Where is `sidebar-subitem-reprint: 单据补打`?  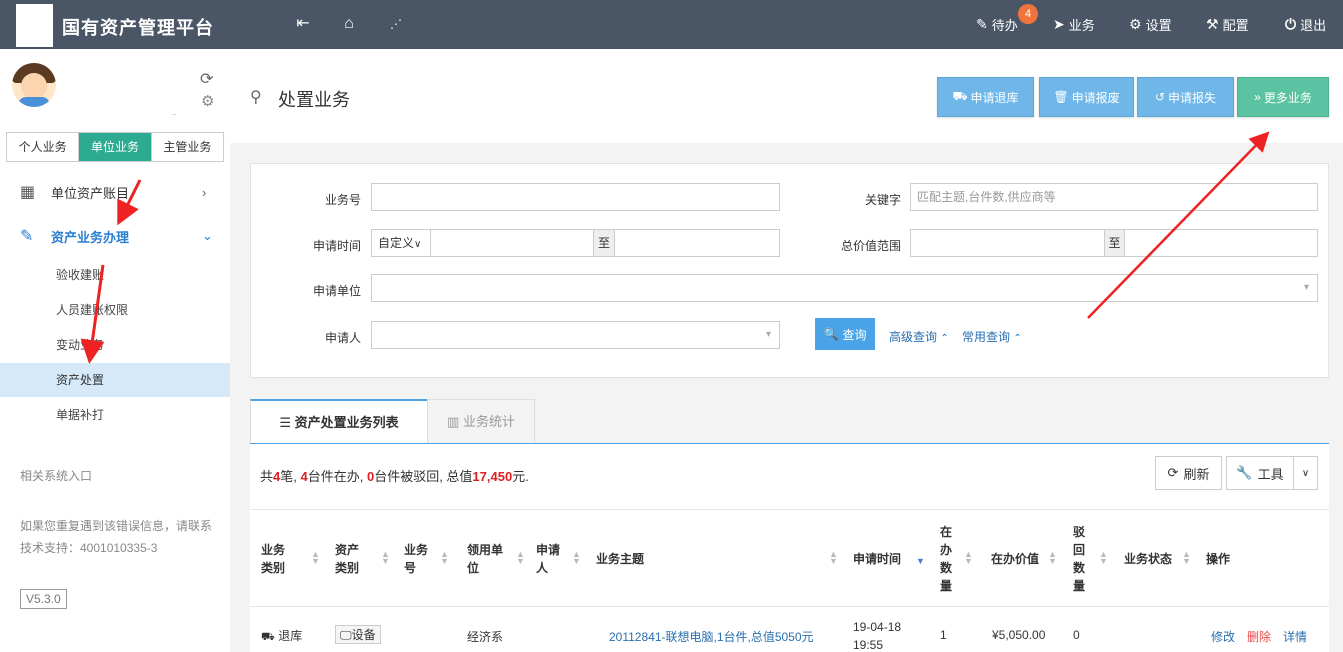 sidebar-subitem-reprint: 单据补打 is located at coordinates (115, 415).